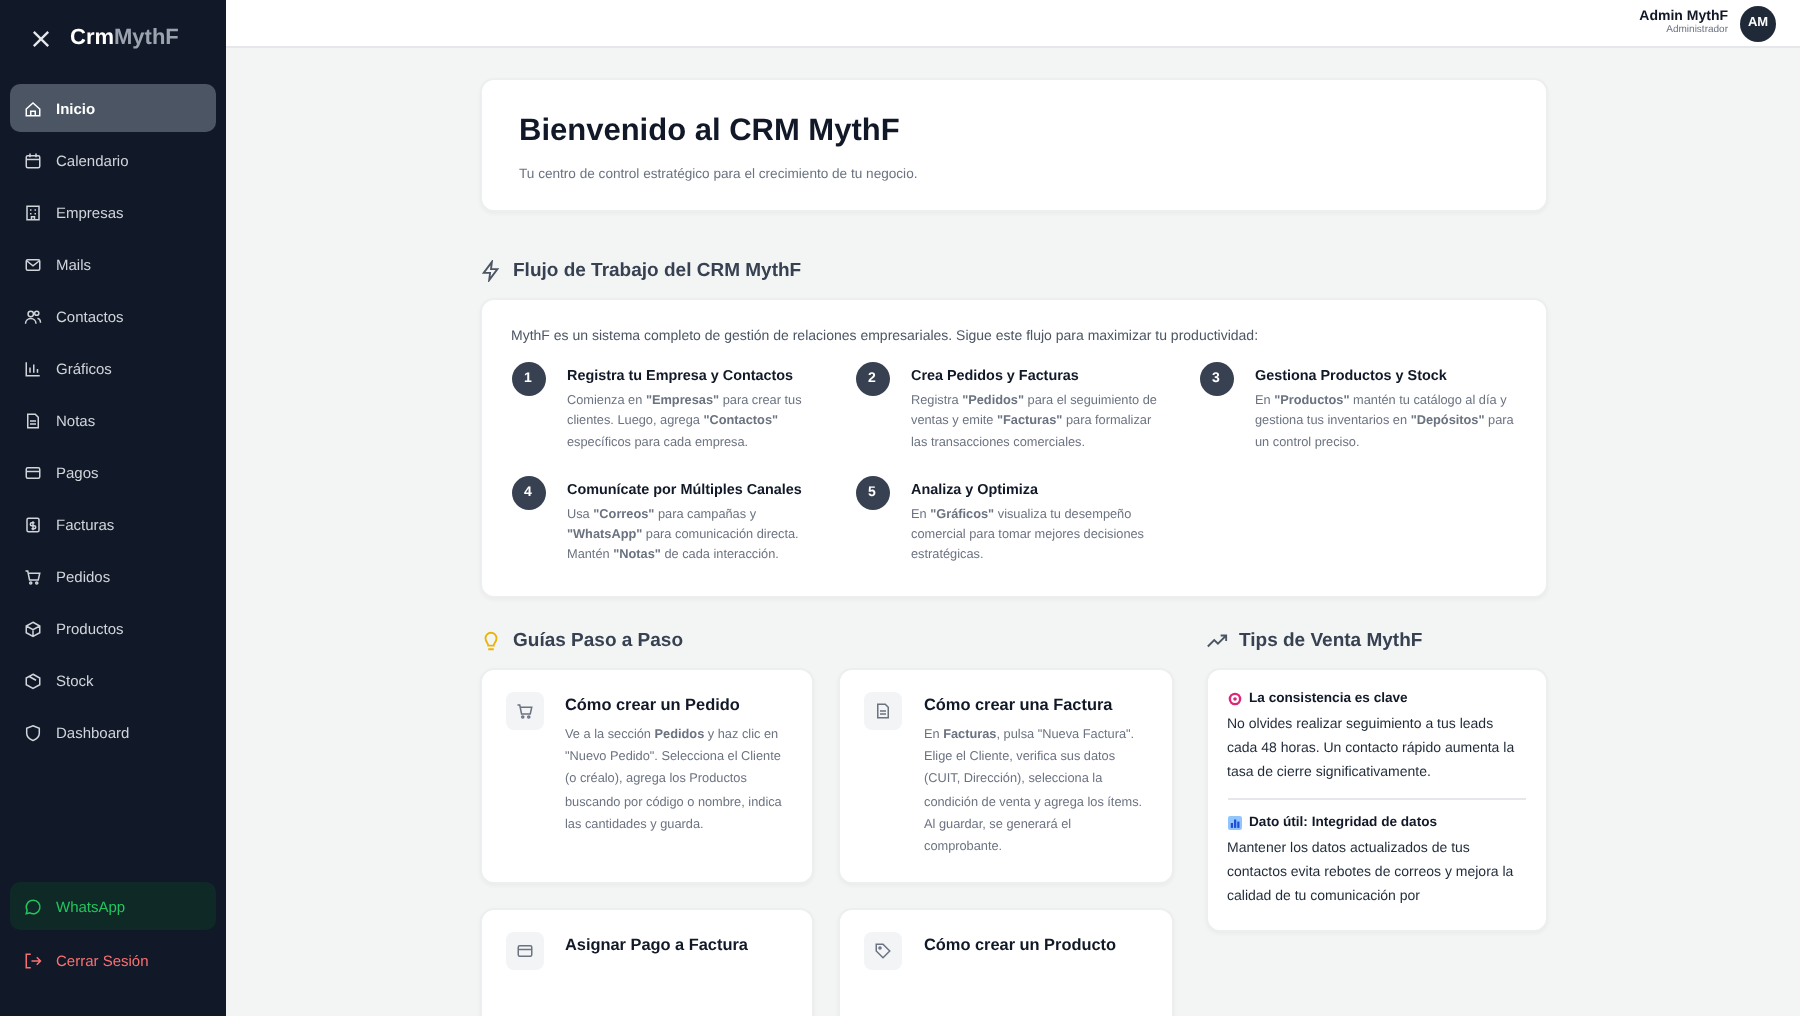 The width and height of the screenshot is (1800, 1016). I want to click on guide-title: Cómo crear un Pedido, so click(653, 704).